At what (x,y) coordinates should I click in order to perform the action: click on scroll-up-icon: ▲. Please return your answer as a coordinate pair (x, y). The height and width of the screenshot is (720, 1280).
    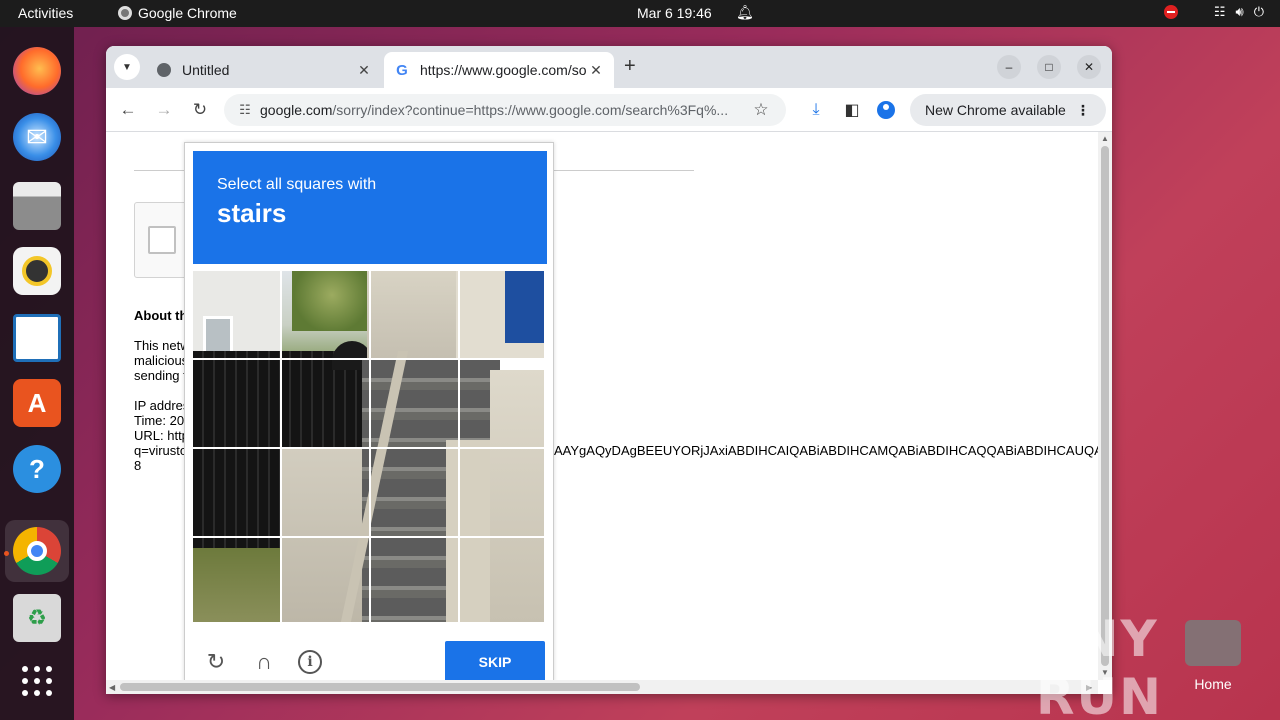
    Looking at the image, I should click on (1105, 138).